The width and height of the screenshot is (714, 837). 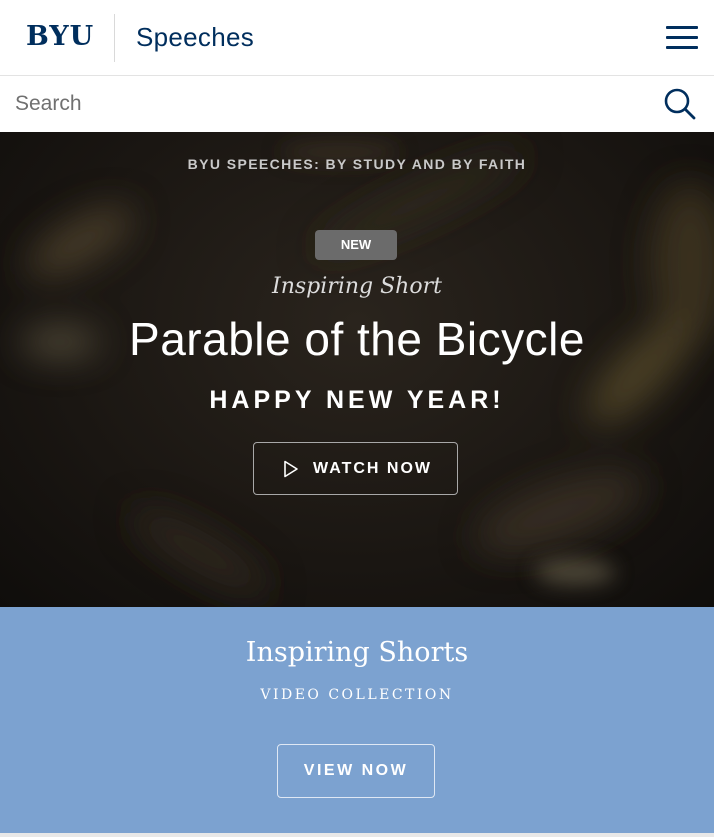 I want to click on watch-now-label: WATCH NOW, so click(x=373, y=468).